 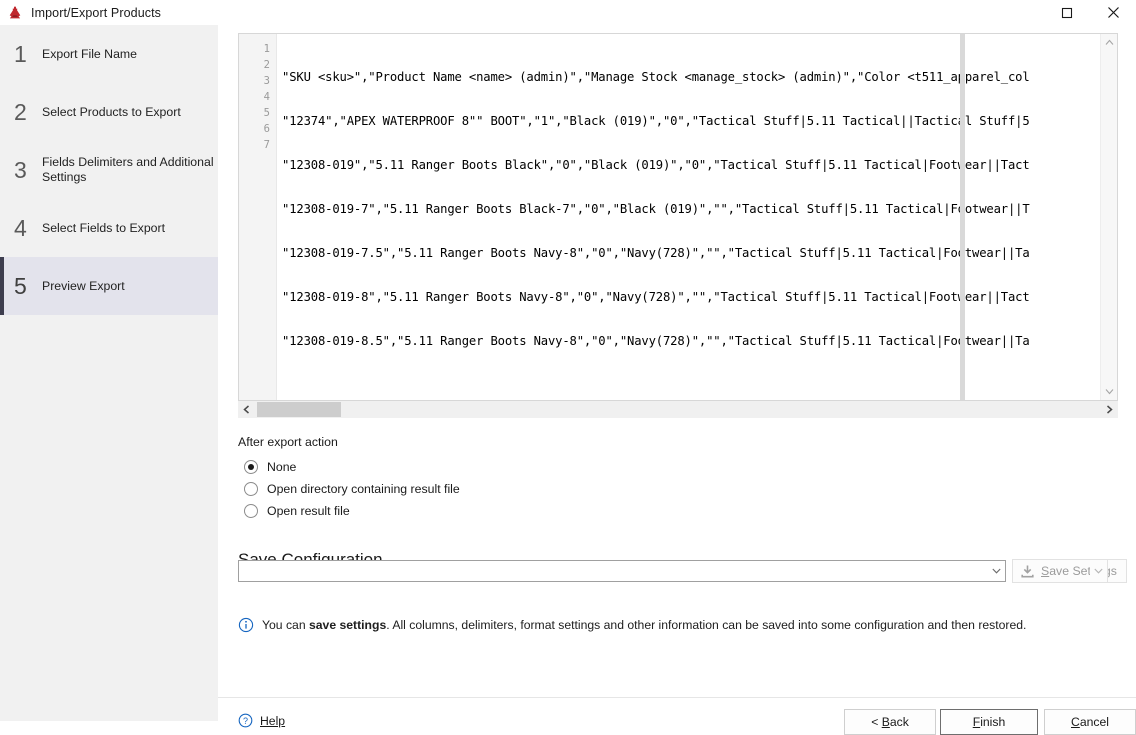 I want to click on maximize-button, so click(x=1067, y=12).